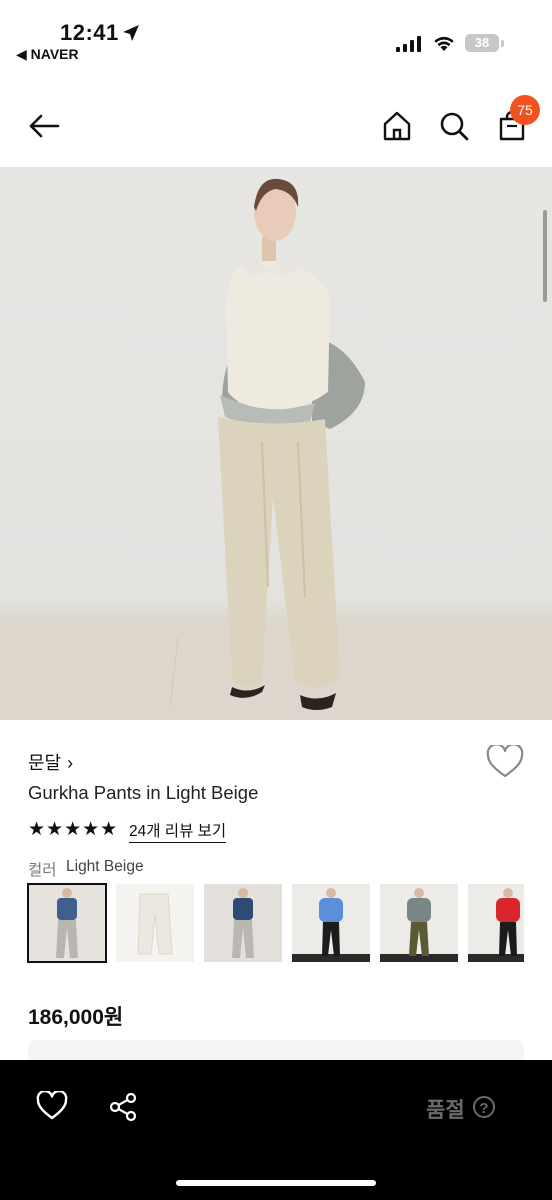 Image resolution: width=552 pixels, height=1200 pixels. Describe the element at coordinates (276, 1130) in the screenshot. I see `bottom-action-bar` at that location.